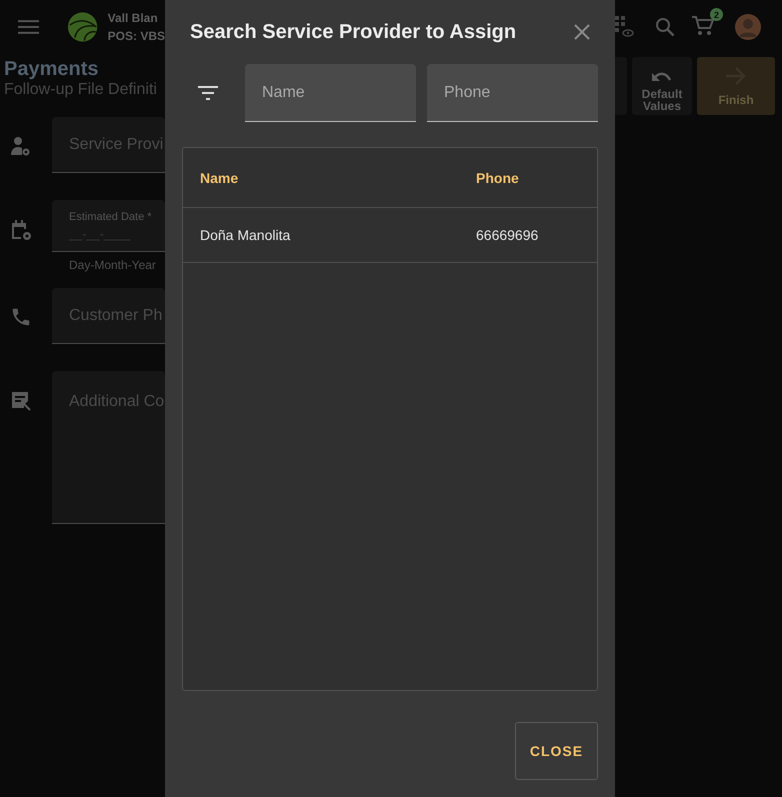  I want to click on phone-icon, so click(21, 317).